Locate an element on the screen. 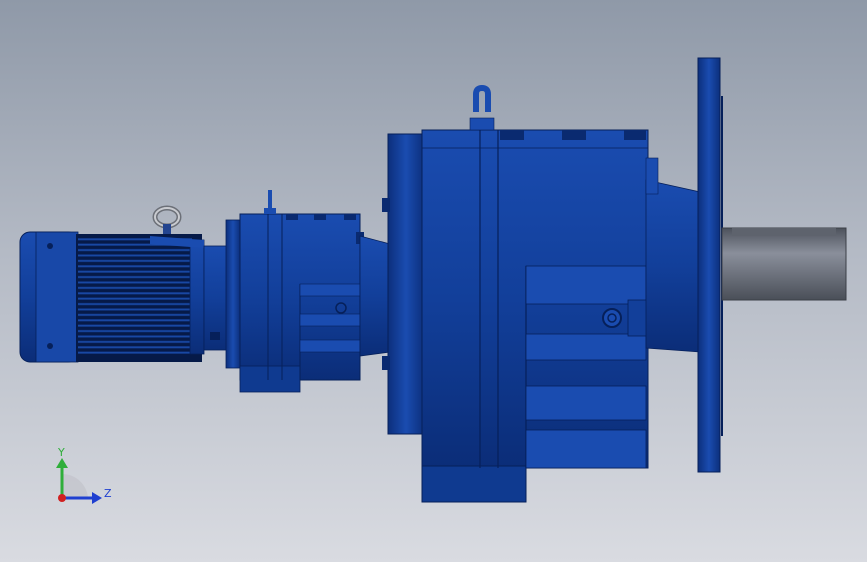 This screenshot has height=562, width=867. triad-z-label: Z is located at coordinates (108, 493).